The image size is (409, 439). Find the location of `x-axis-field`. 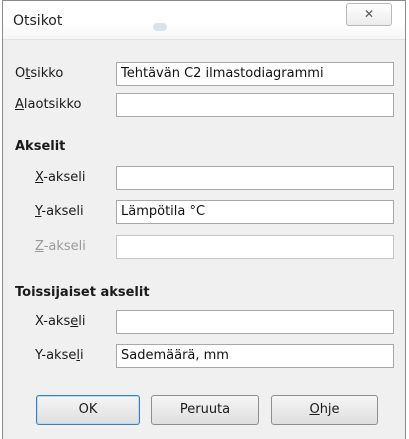

x-axis-field is located at coordinates (255, 178).